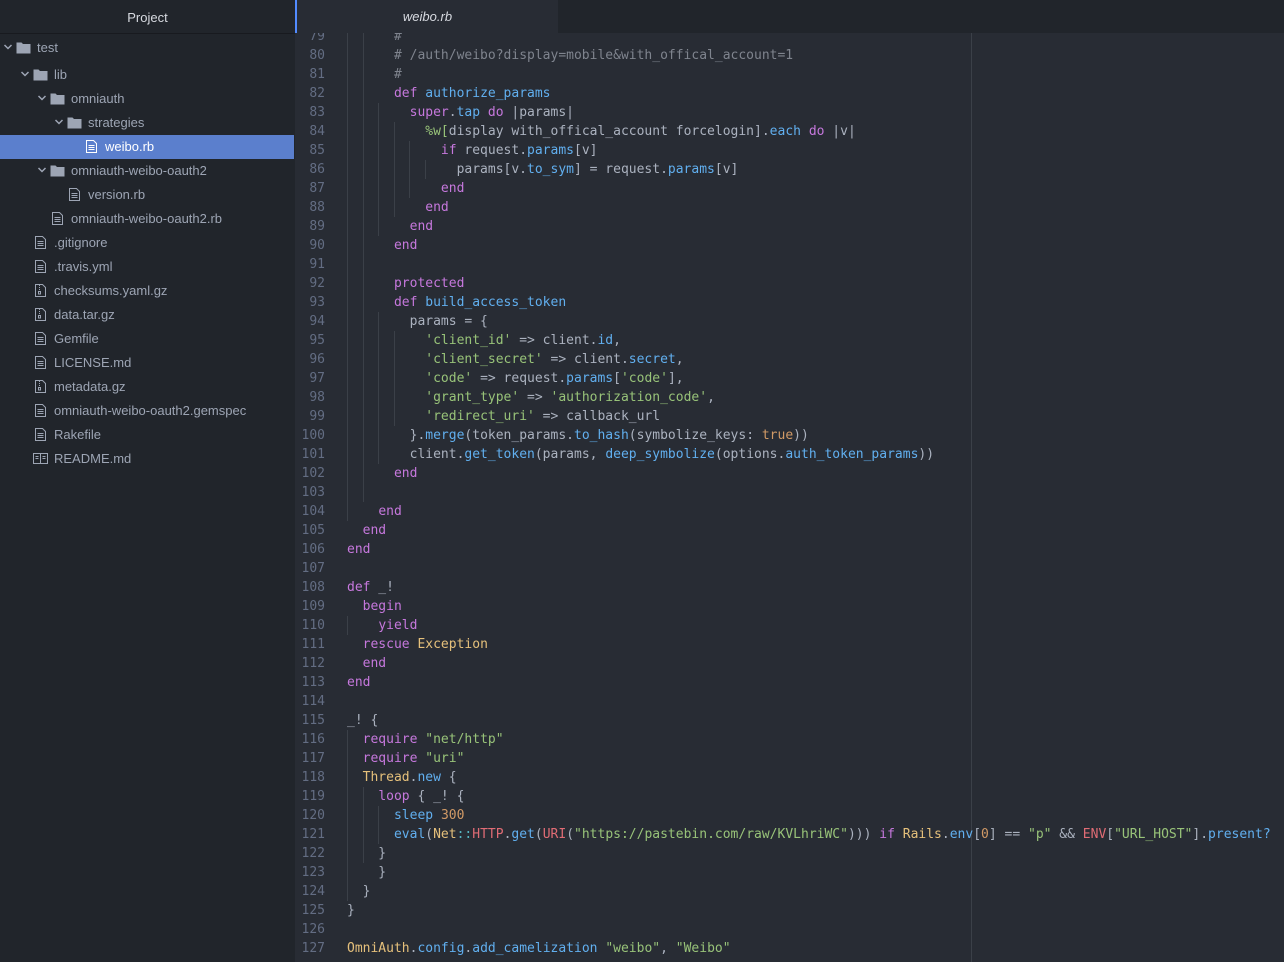 This screenshot has width=1284, height=962. What do you see at coordinates (789, 739) in the screenshot?
I see `code-line: 116 require "net/http"` at bounding box center [789, 739].